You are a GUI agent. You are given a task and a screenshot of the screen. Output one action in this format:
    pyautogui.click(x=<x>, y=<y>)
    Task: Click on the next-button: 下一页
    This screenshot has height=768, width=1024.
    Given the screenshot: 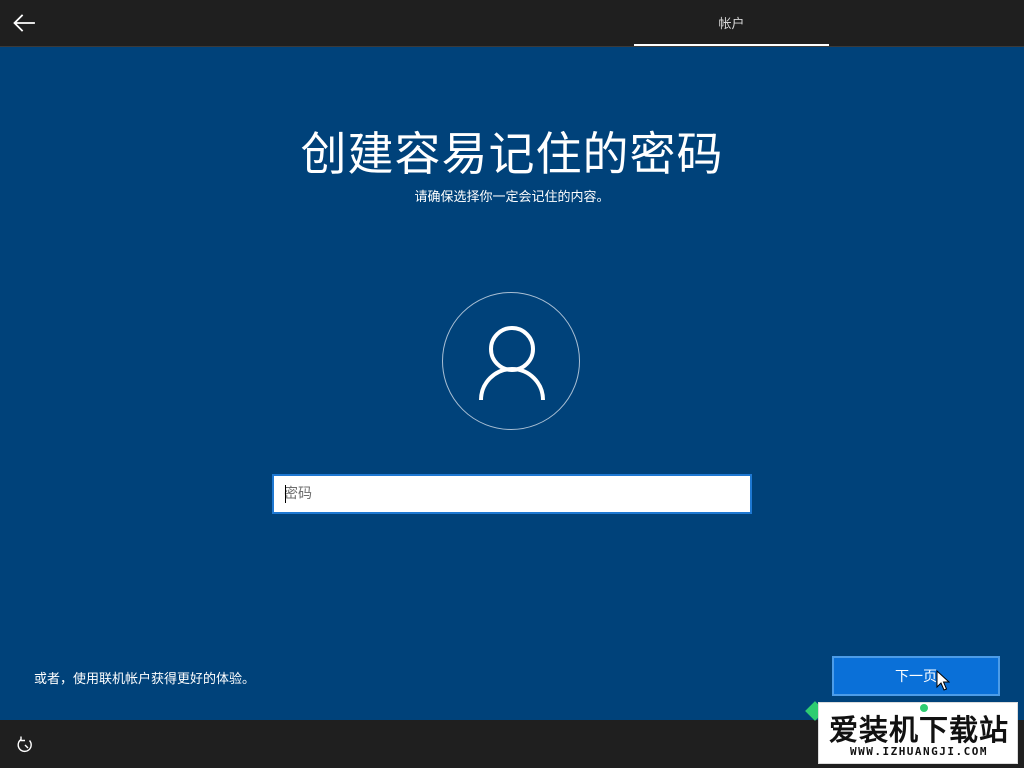 What is the action you would take?
    pyautogui.click(x=916, y=676)
    